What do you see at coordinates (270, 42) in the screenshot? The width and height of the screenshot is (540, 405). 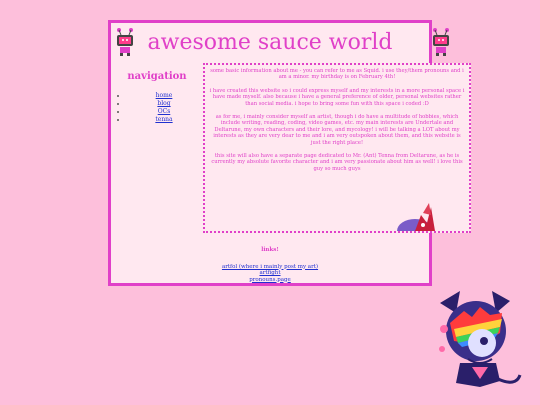 I see `site-title: awesome sauce world` at bounding box center [270, 42].